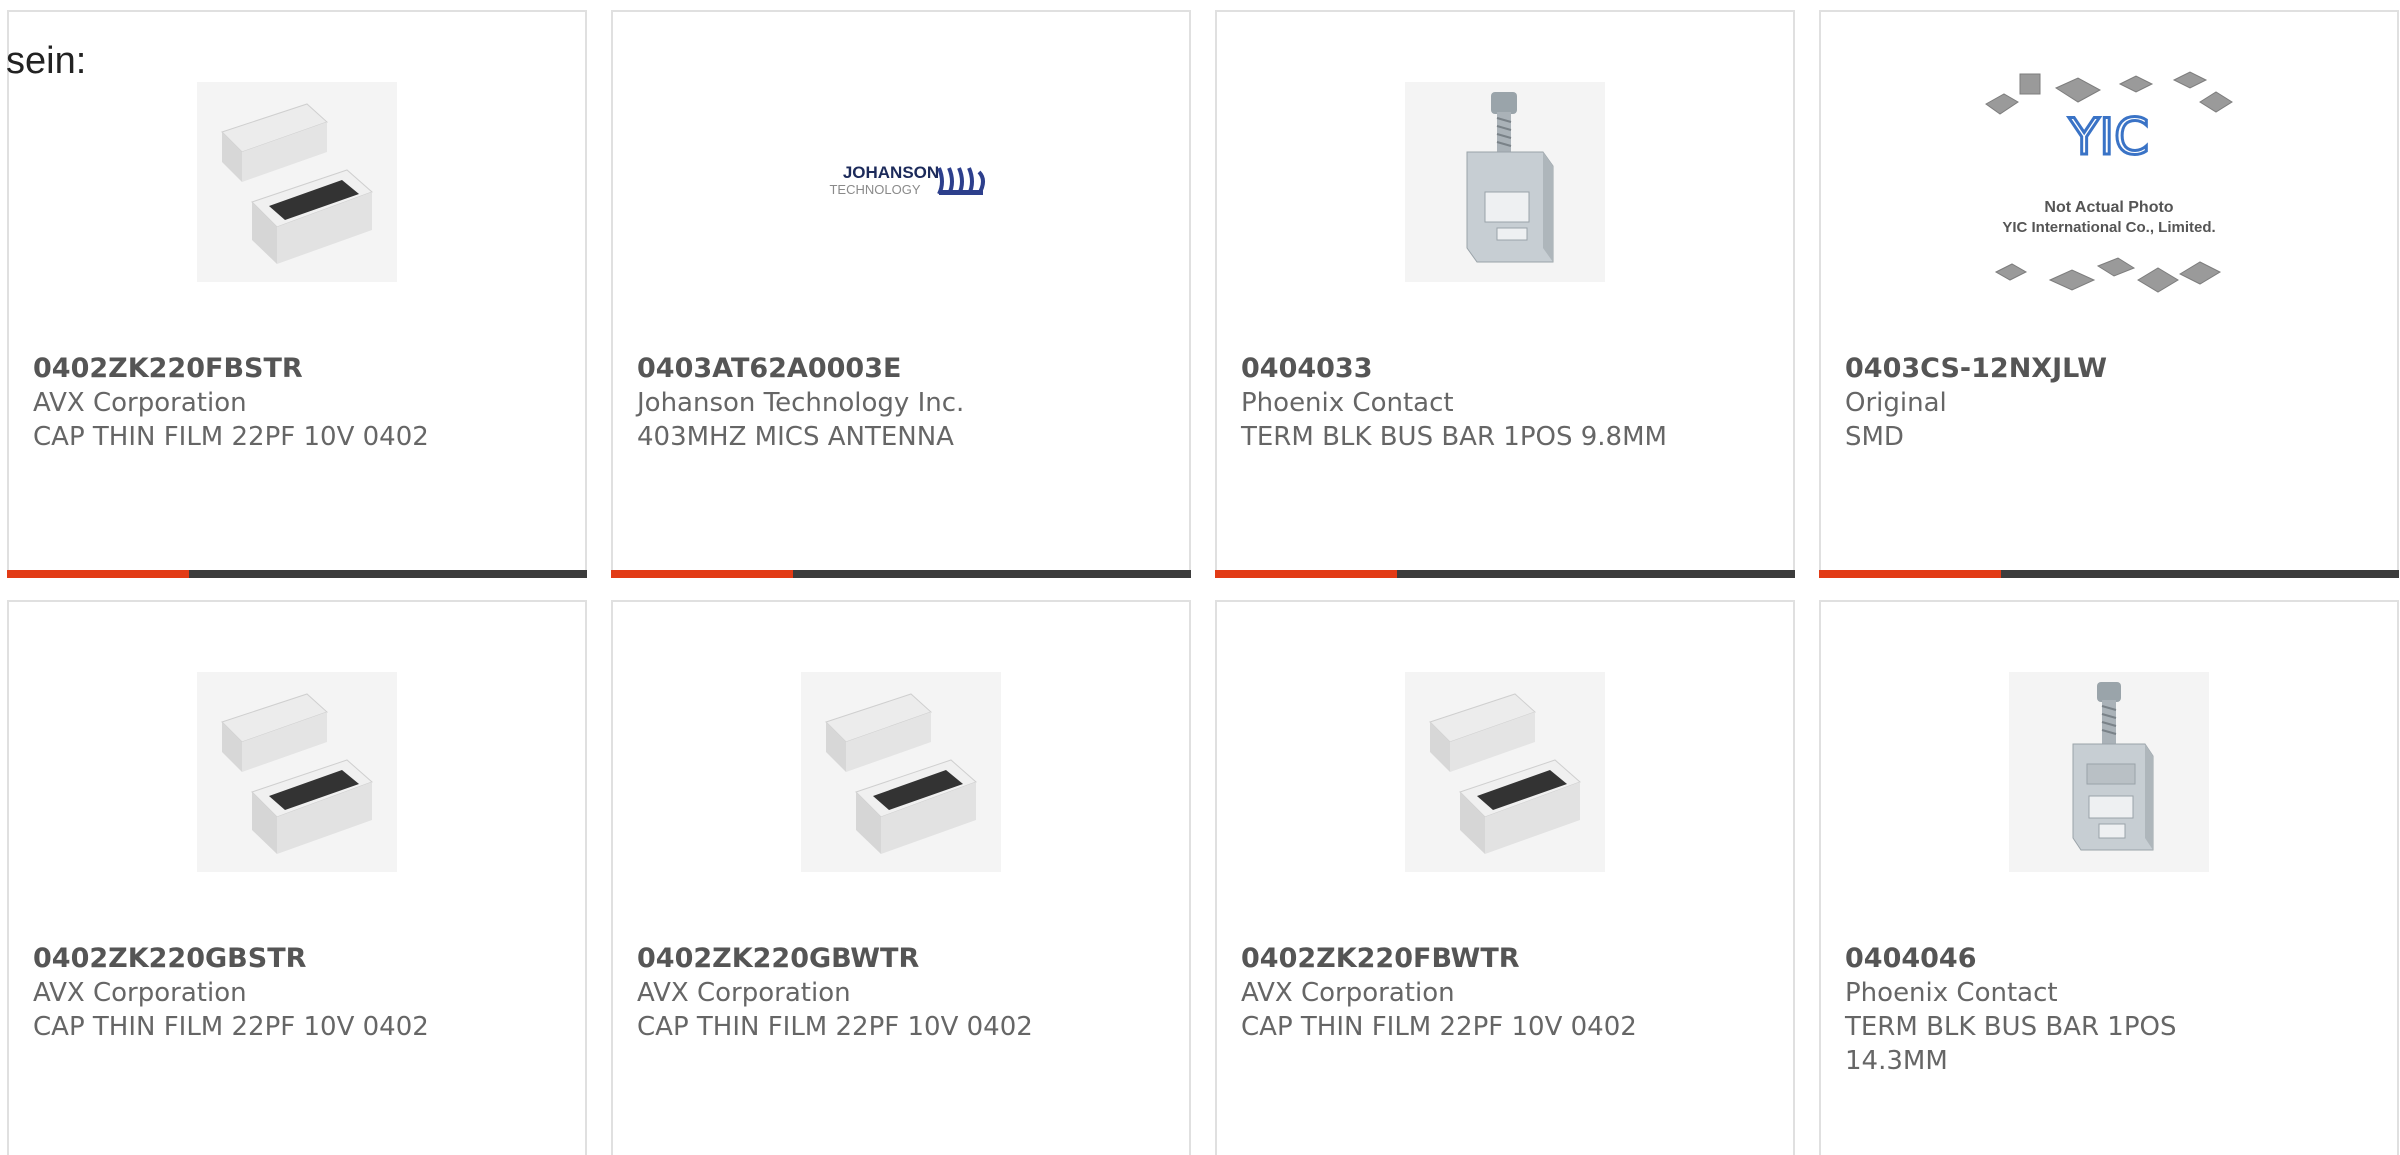 This screenshot has width=2400, height=1155. Describe the element at coordinates (293, 369) in the screenshot. I see `part-number: 0402ZK220FBSTR` at that location.